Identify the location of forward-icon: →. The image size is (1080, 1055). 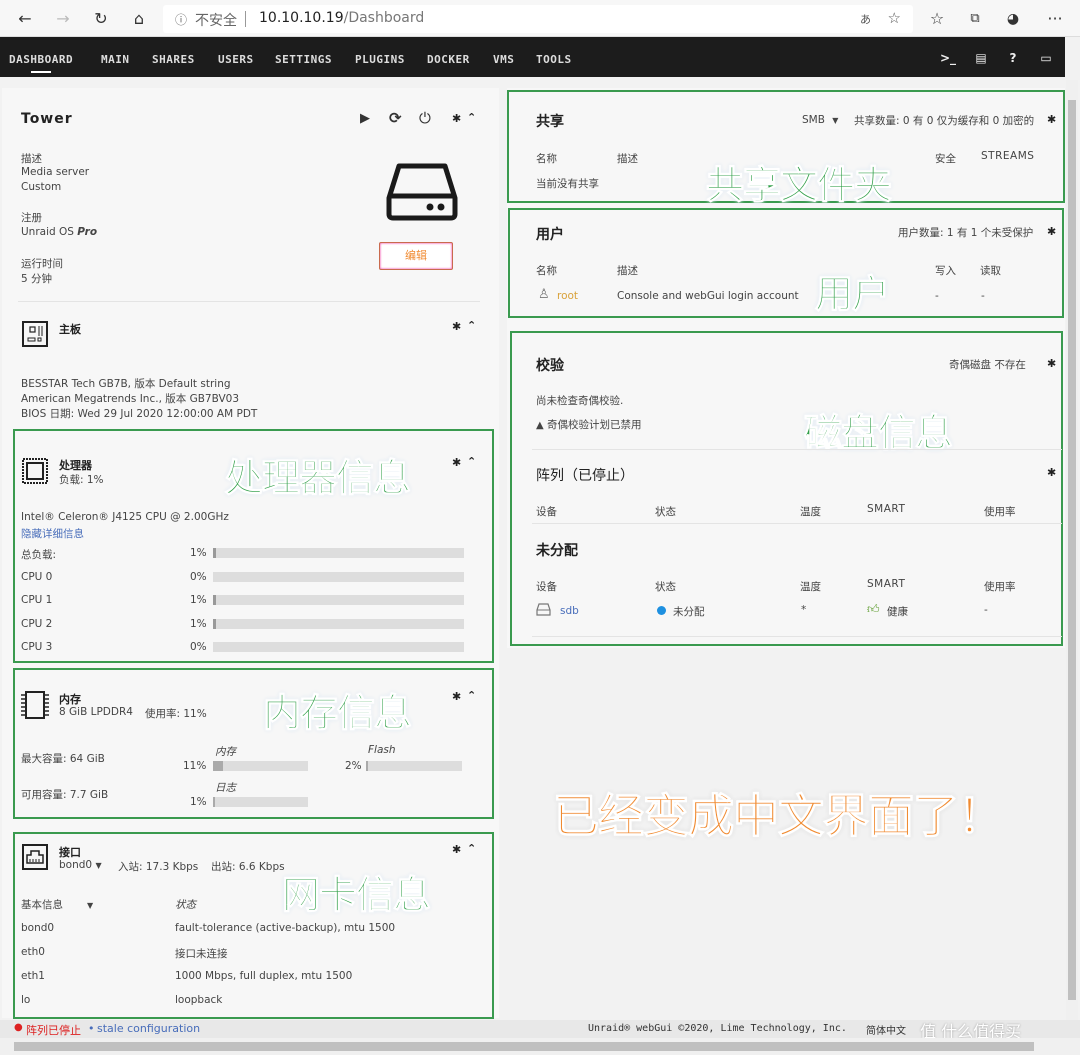
(63, 19).